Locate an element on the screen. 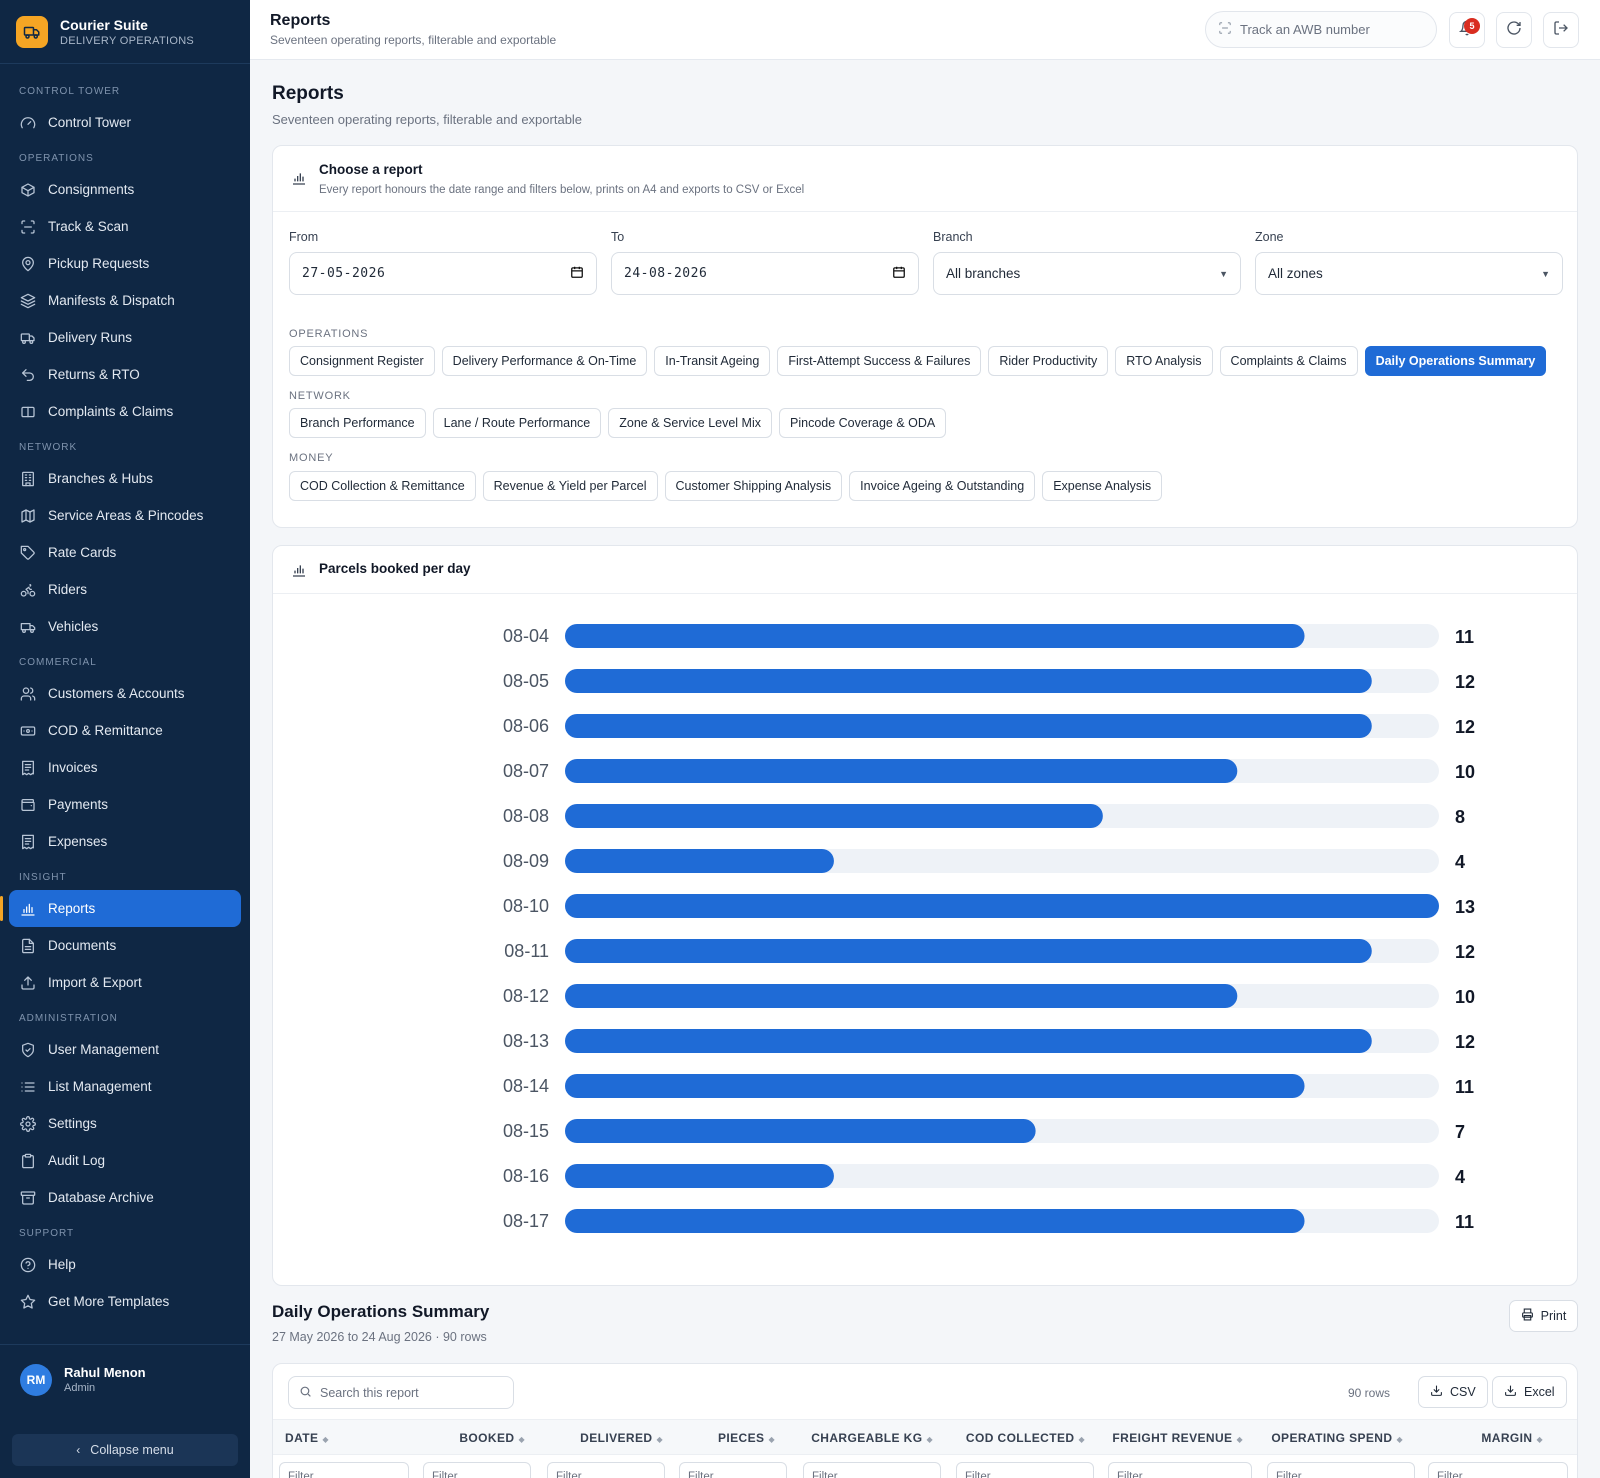  report-chip: Rider Productivity is located at coordinates (1048, 361).